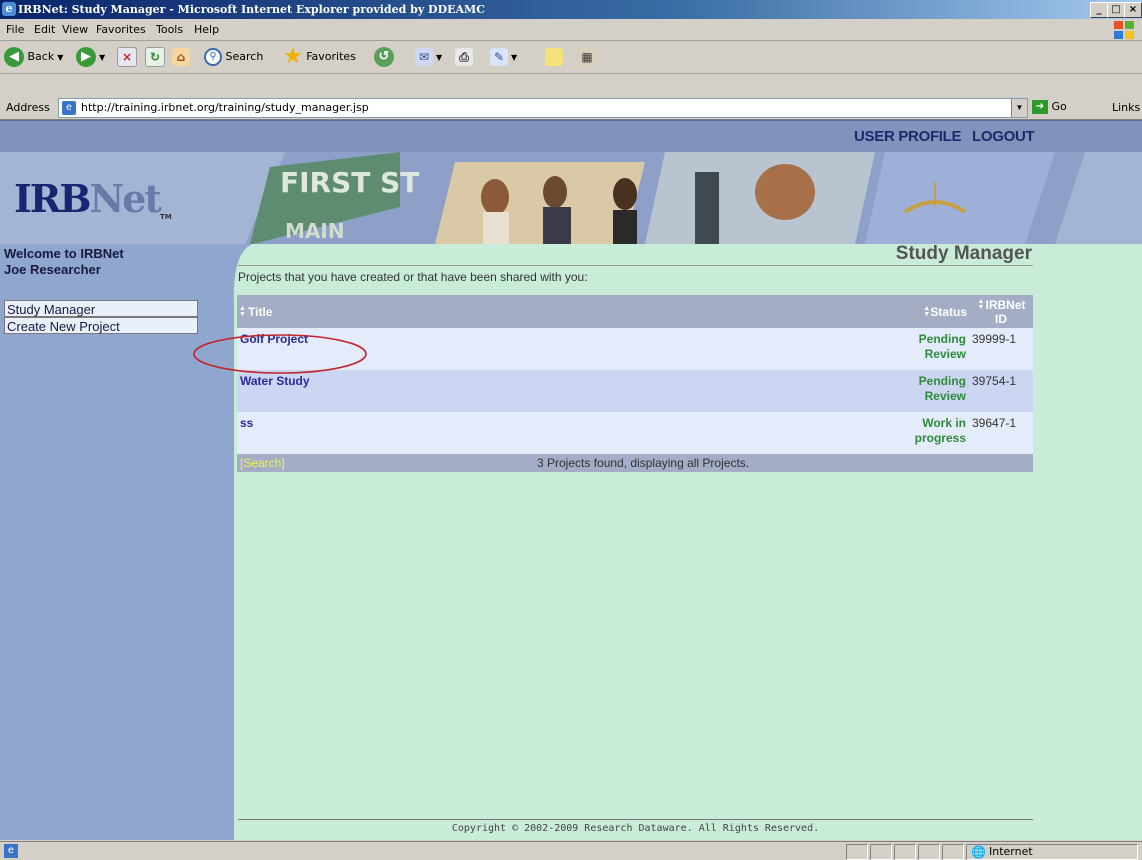 The width and height of the screenshot is (1142, 860). What do you see at coordinates (936, 311) in the screenshot?
I see `column-status: ▲ ▼Status` at bounding box center [936, 311].